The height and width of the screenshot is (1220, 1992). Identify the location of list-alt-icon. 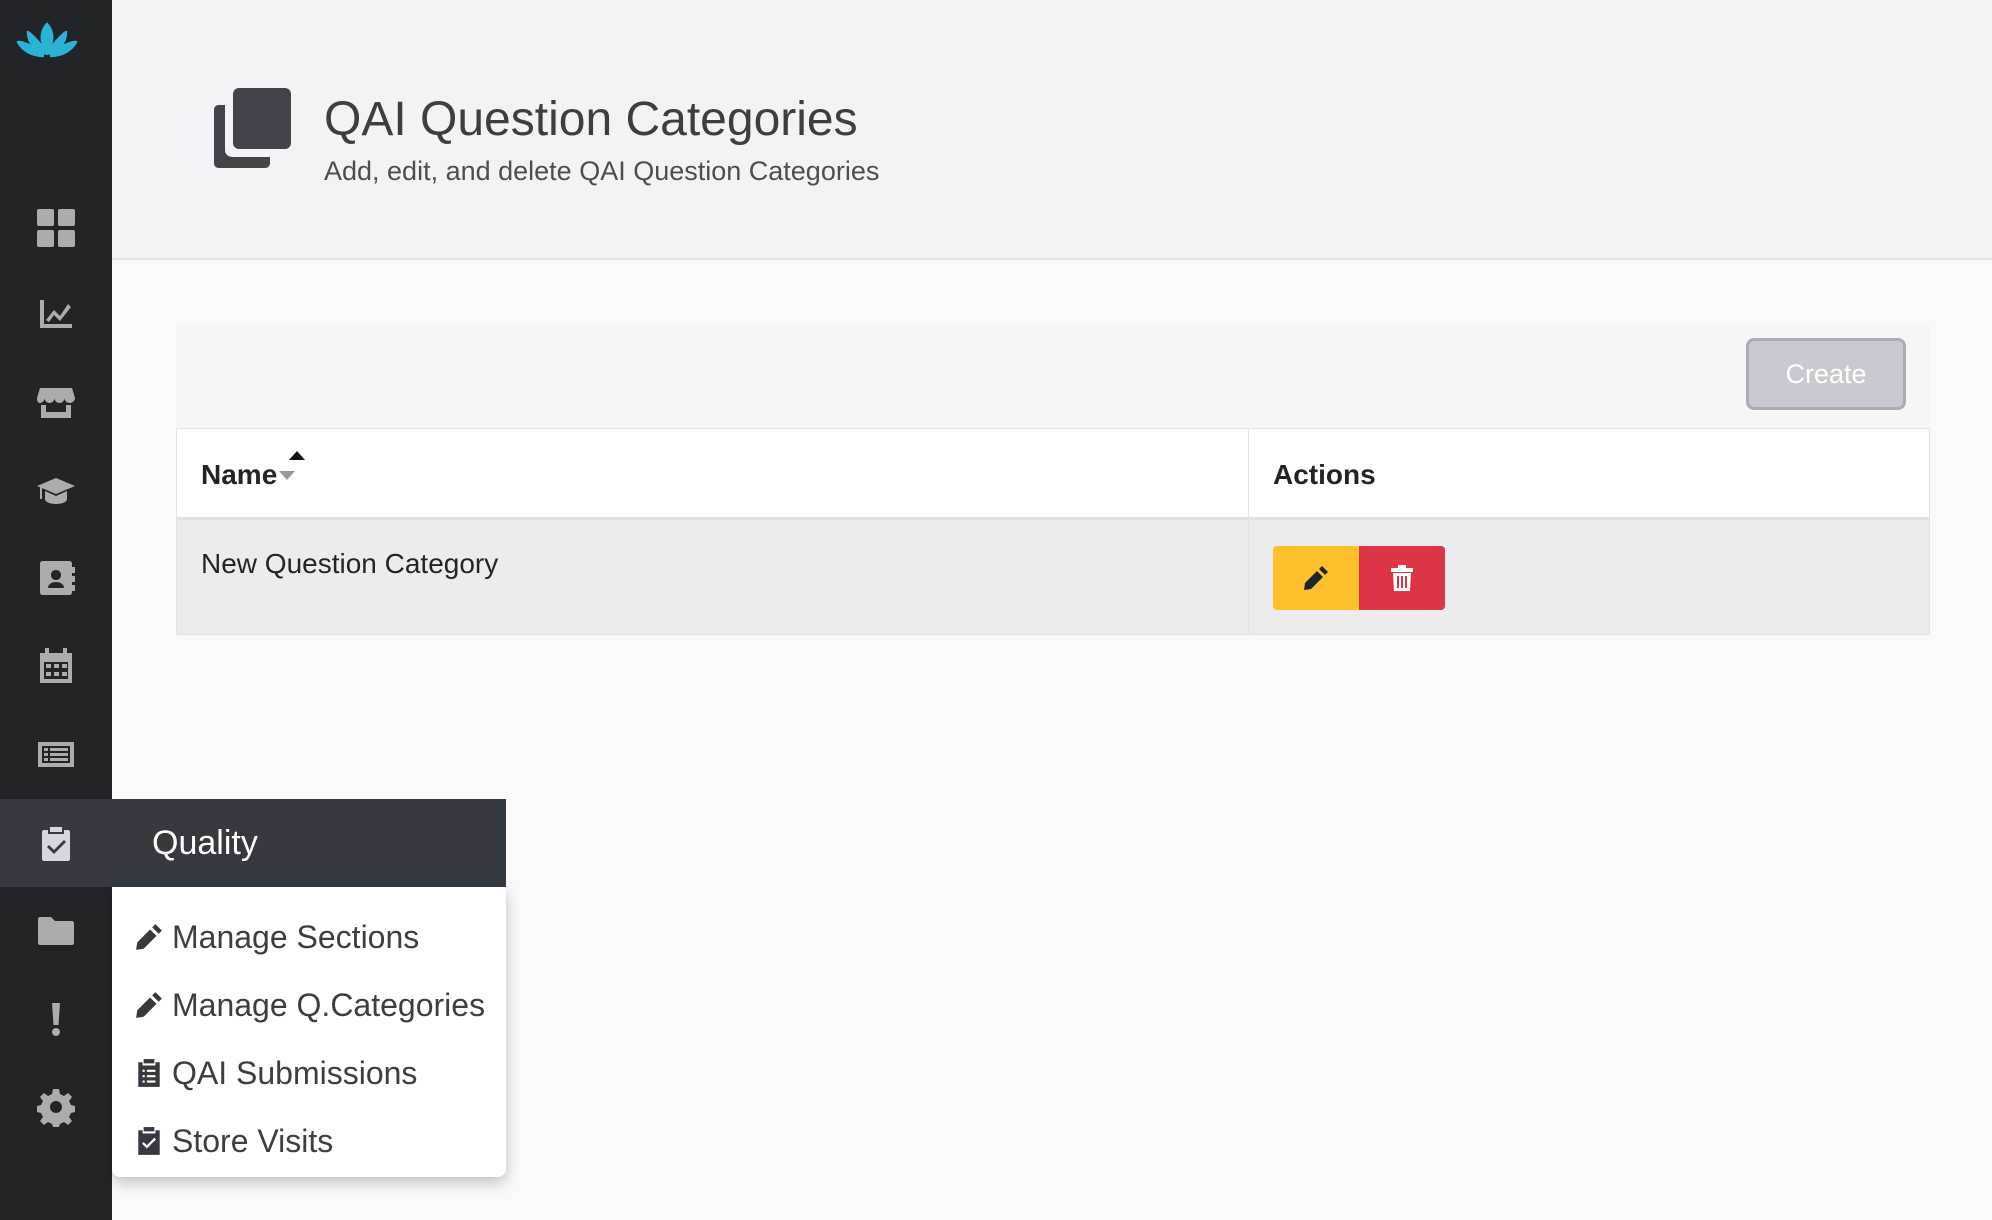
(56, 754).